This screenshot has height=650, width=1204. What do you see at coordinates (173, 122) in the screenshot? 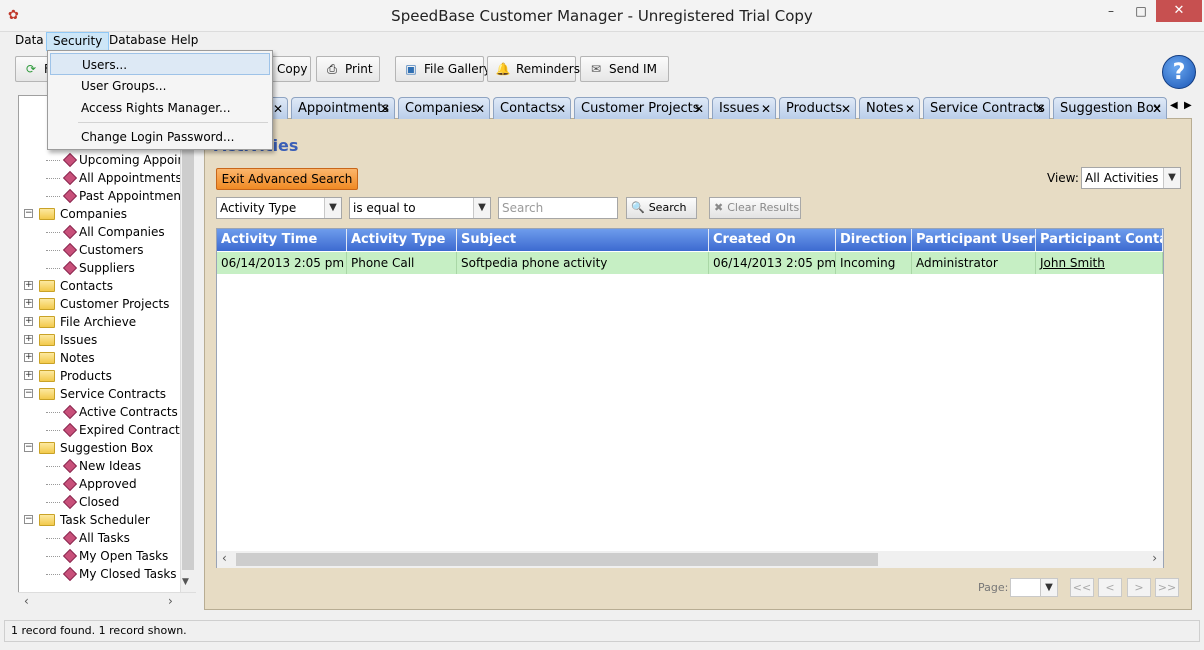
I see `menu-separator` at bounding box center [173, 122].